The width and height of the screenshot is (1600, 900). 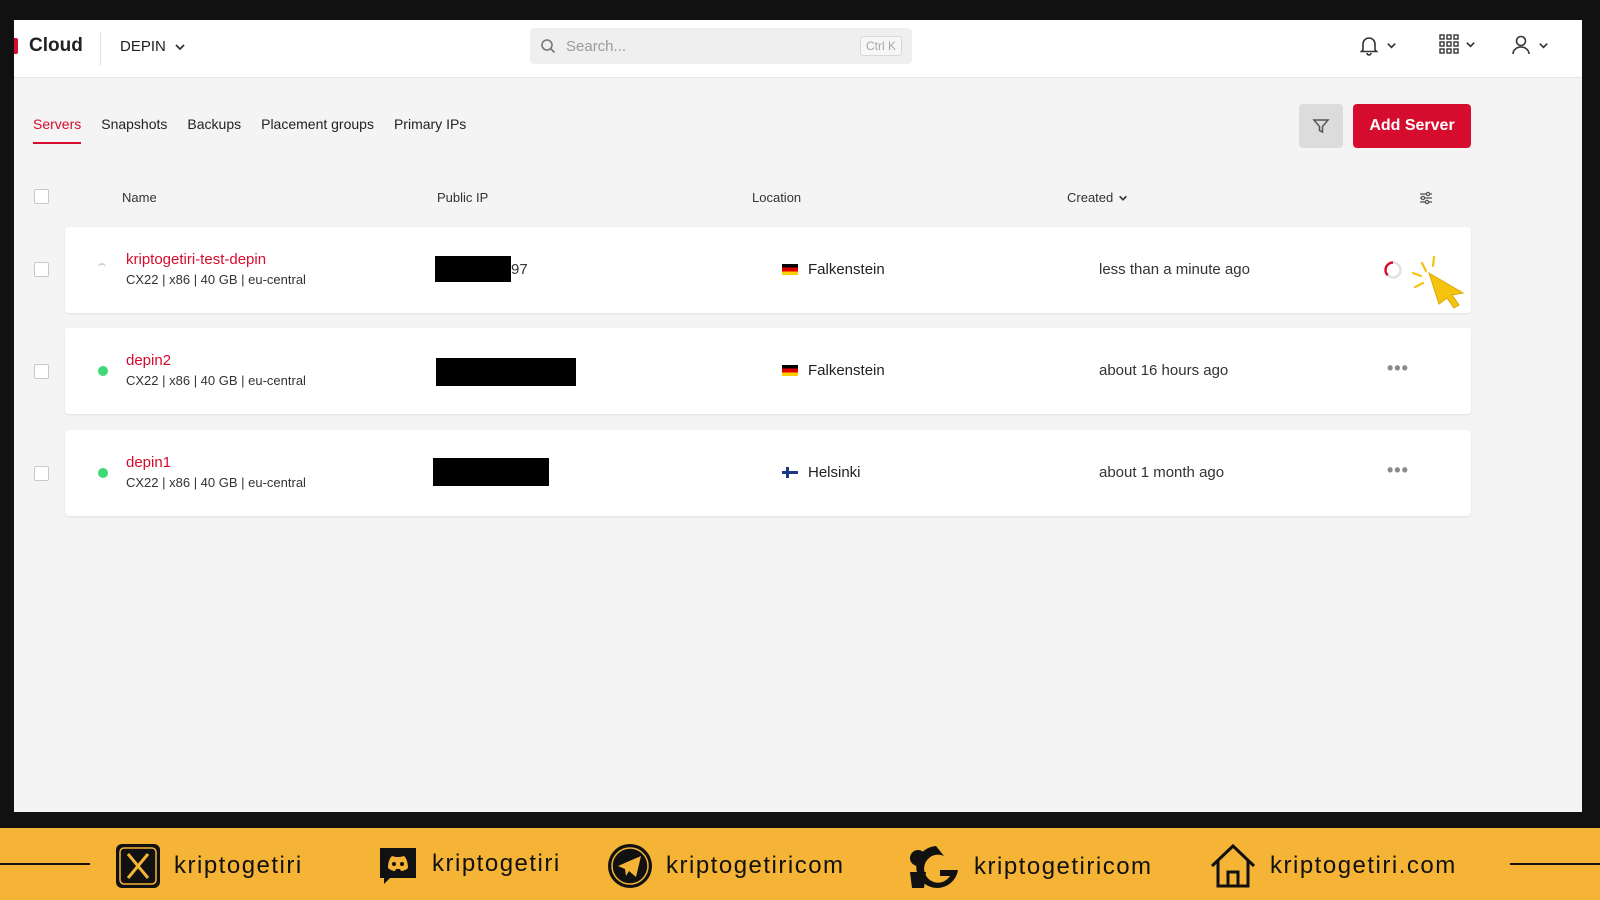 What do you see at coordinates (430, 130) in the screenshot?
I see `tab-primary-ips: Primary IPs` at bounding box center [430, 130].